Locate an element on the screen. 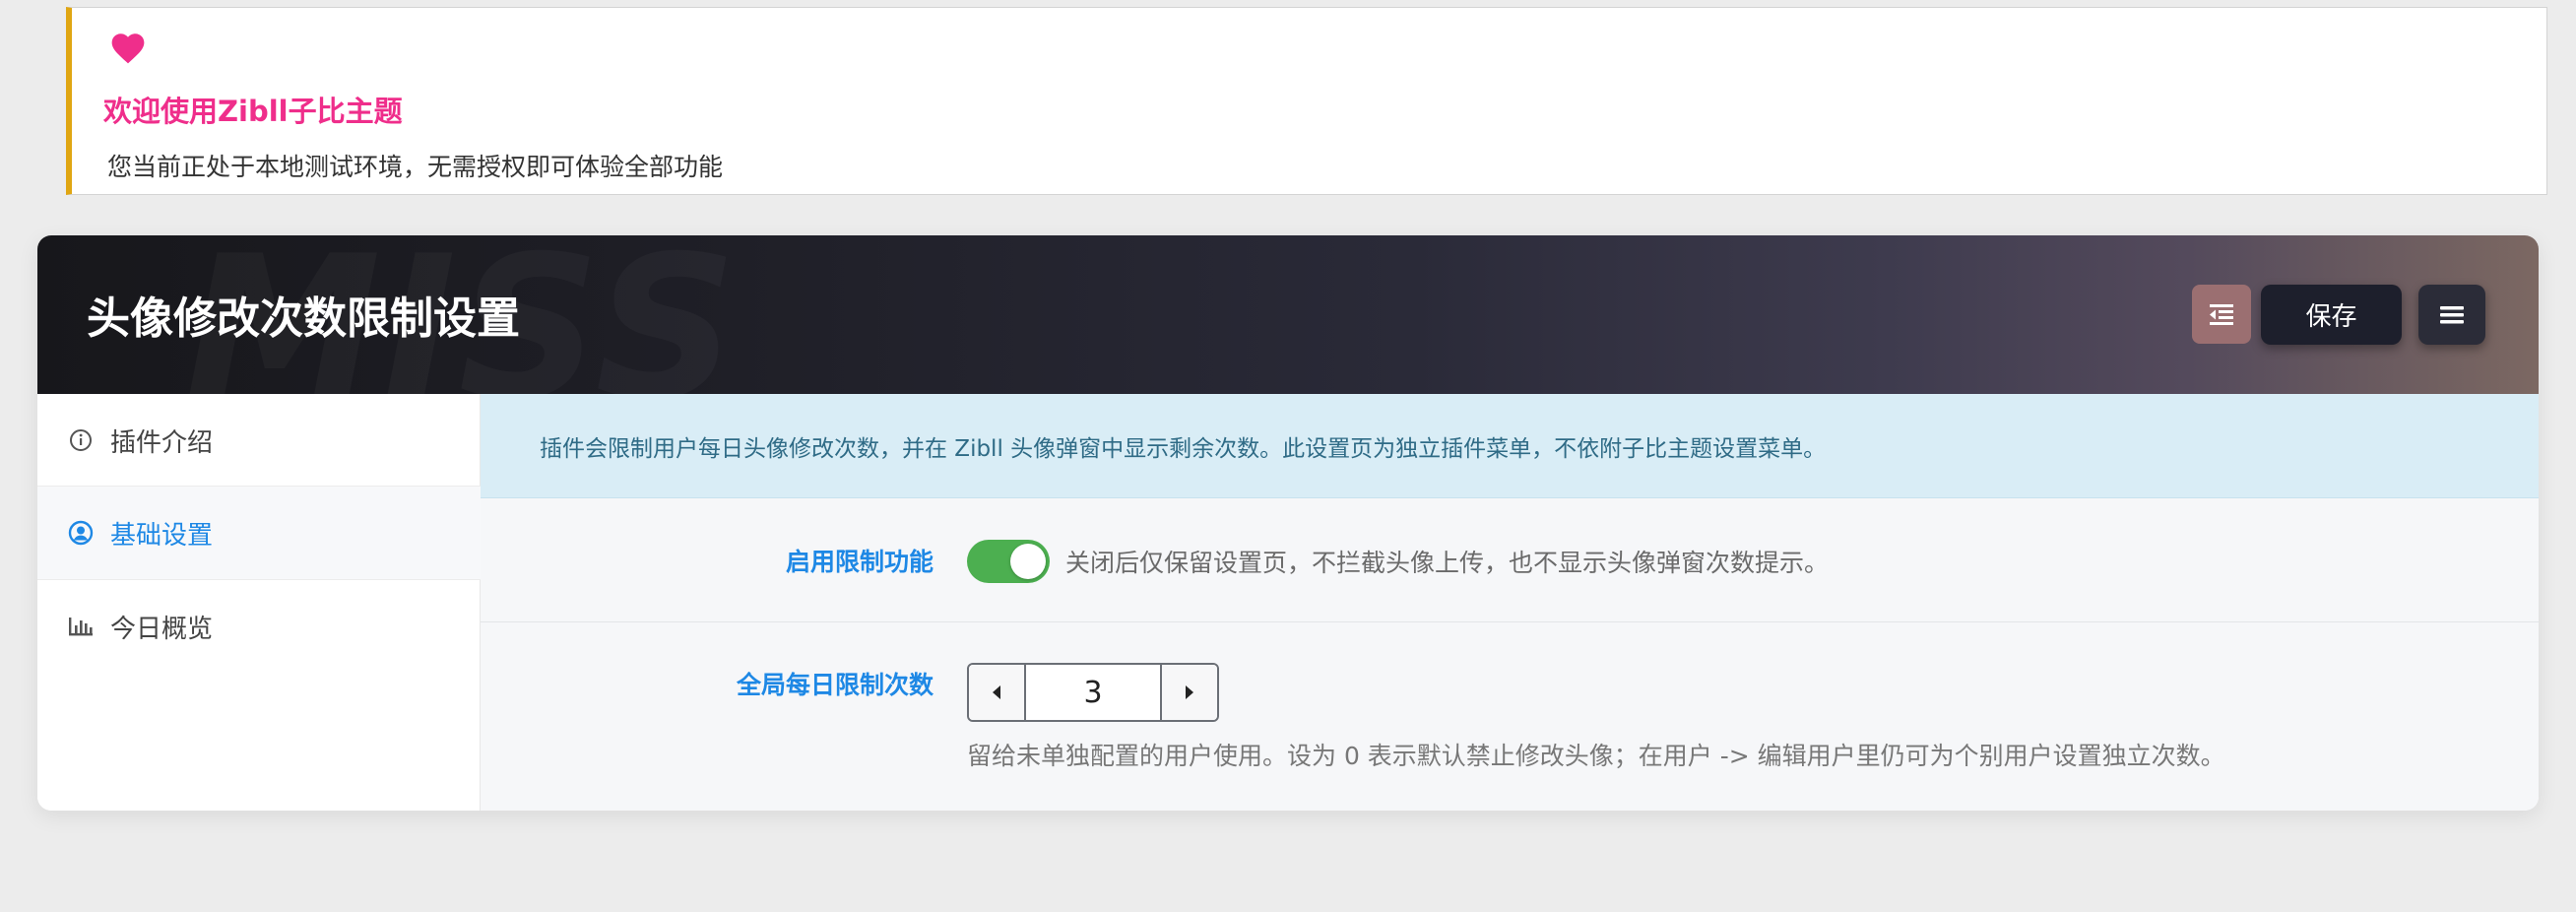 Image resolution: width=2576 pixels, height=912 pixels. indent-toggle-button is located at coordinates (2221, 314).